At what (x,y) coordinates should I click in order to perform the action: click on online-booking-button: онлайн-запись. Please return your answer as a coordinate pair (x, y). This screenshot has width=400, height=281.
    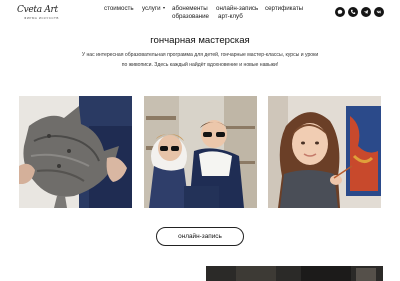
    Looking at the image, I should click on (200, 236).